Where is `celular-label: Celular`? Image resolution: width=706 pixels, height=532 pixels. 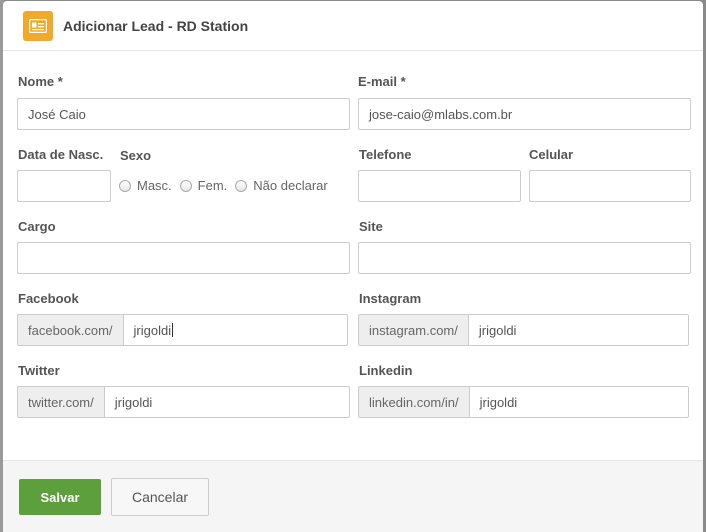 celular-label: Celular is located at coordinates (551, 154).